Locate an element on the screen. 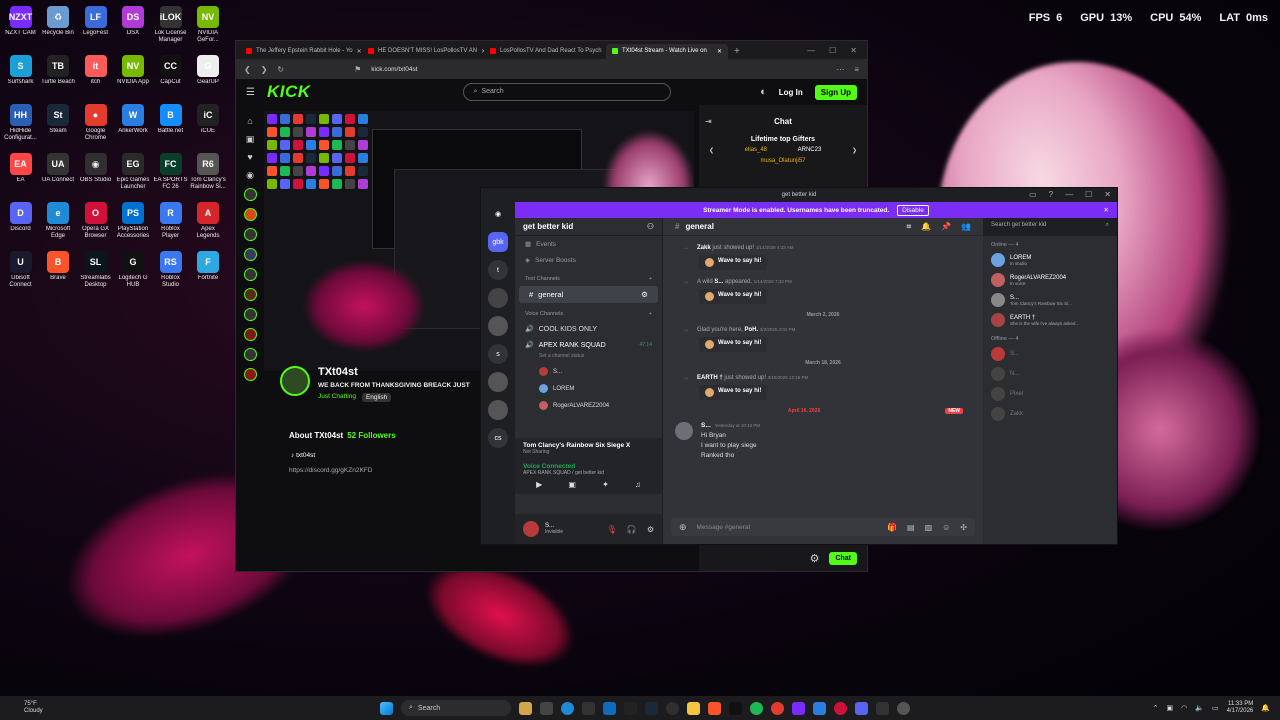 The image size is (1280, 720). desktop-icon: CC CapCut is located at coordinates (170, 77).